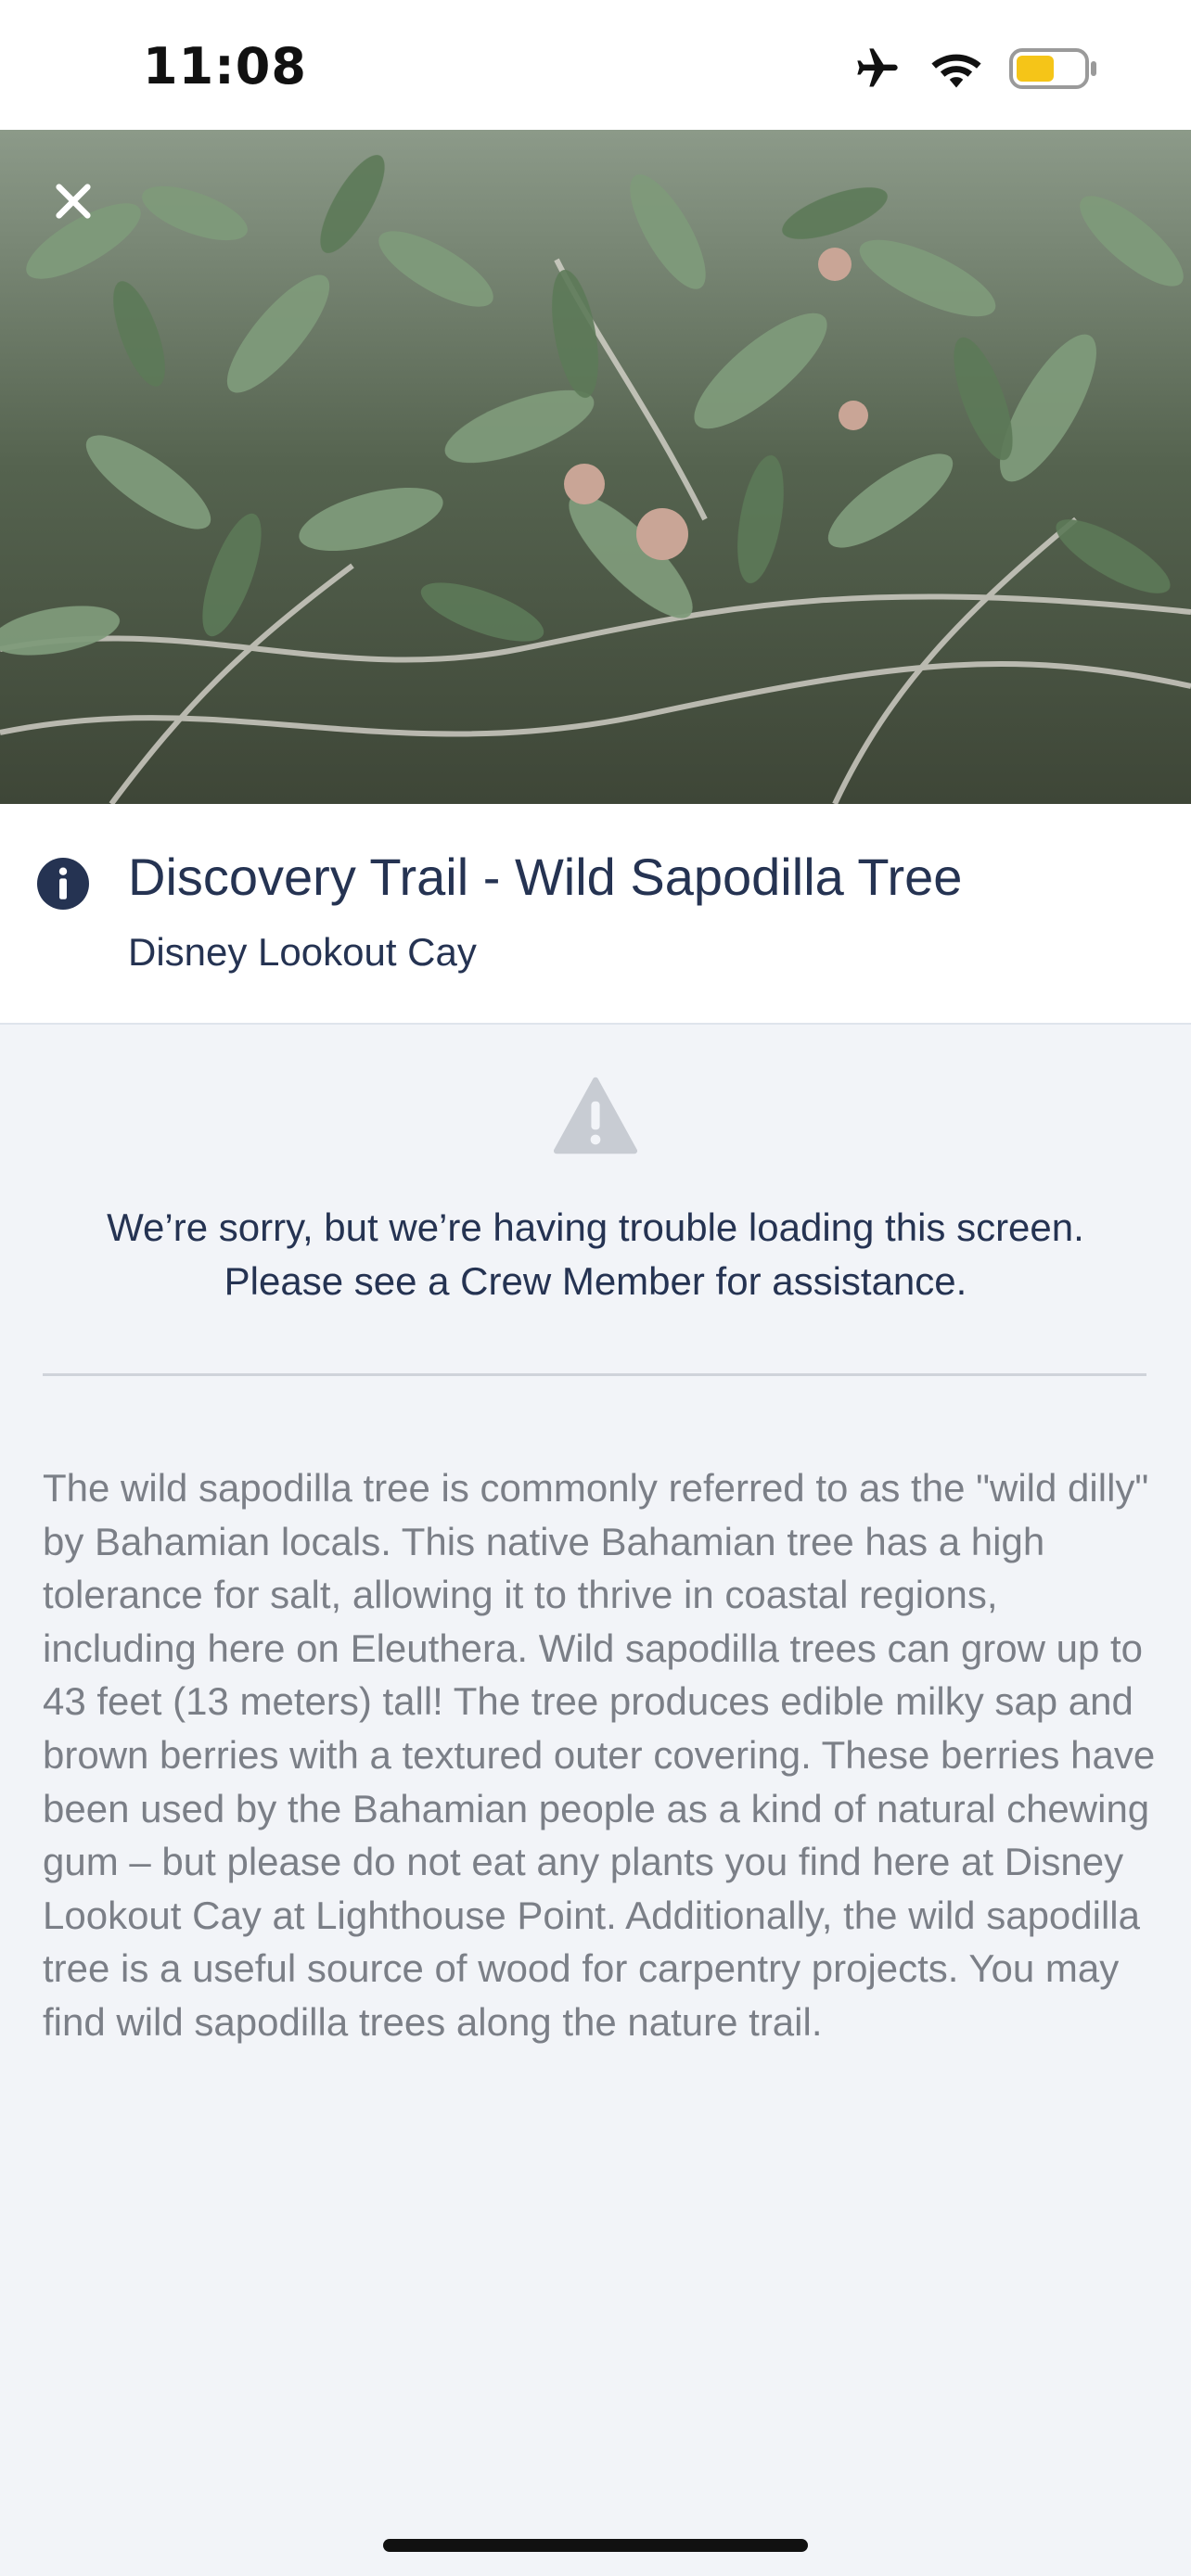  What do you see at coordinates (956, 71) in the screenshot?
I see `wifi-icon` at bounding box center [956, 71].